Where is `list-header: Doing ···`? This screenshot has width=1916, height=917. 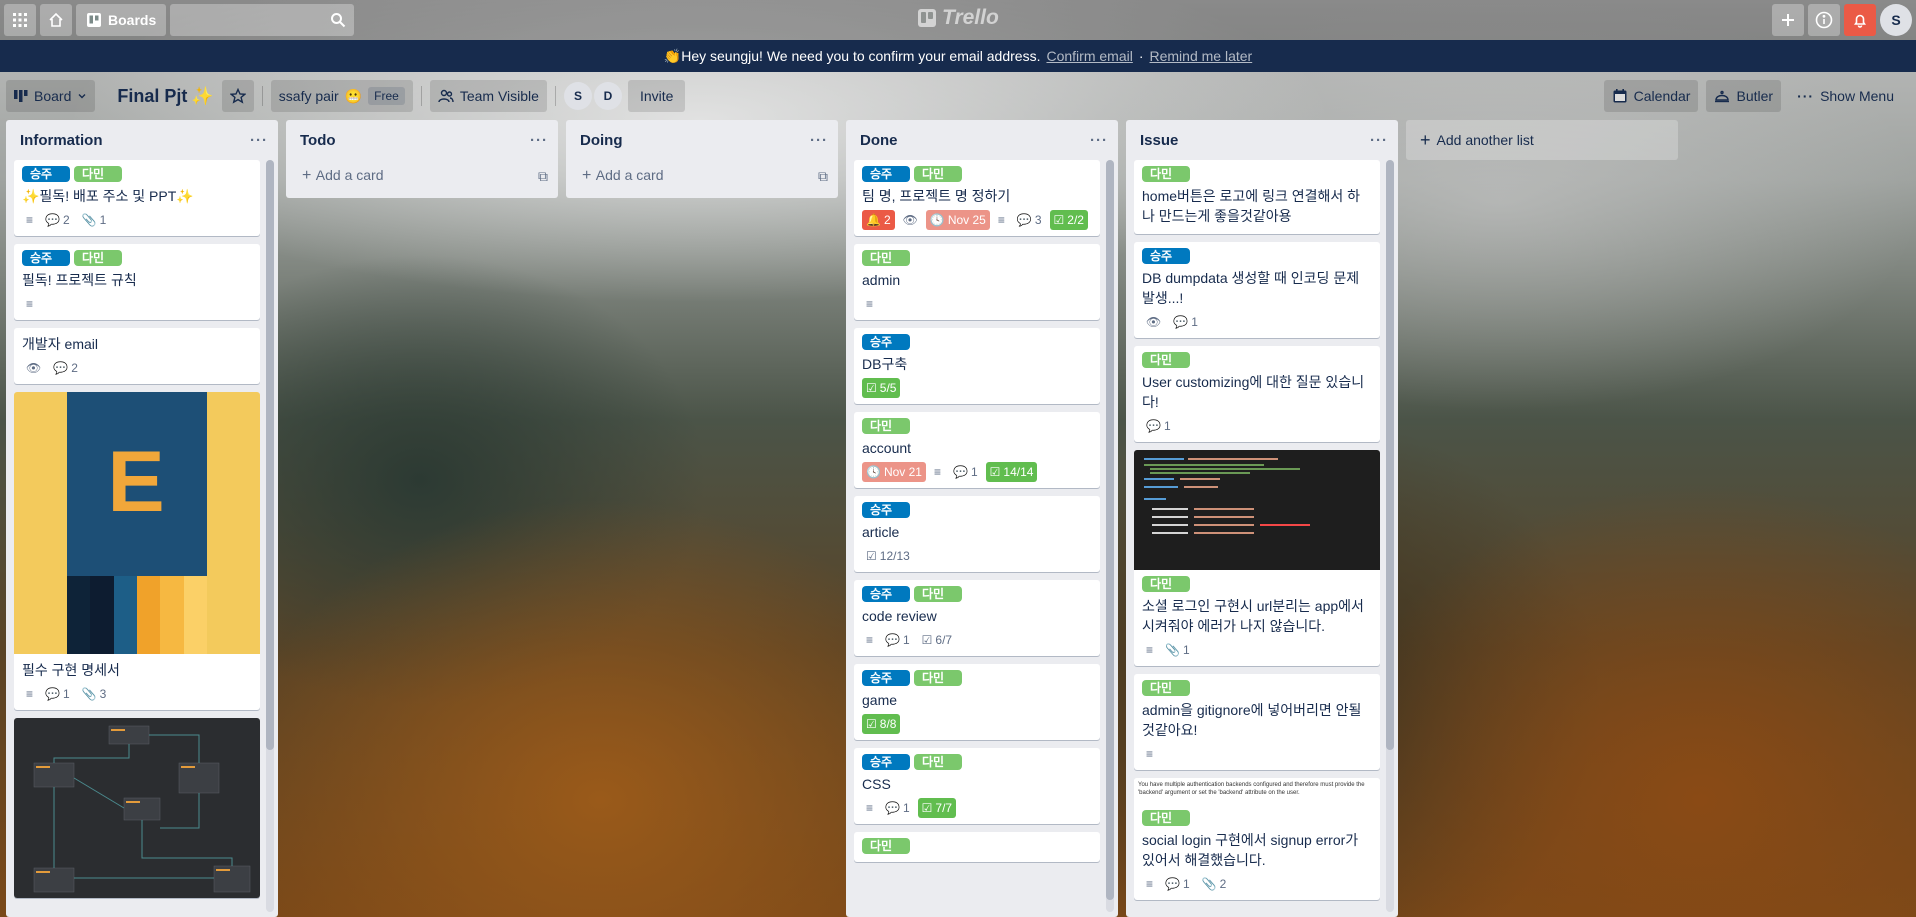
list-header: Doing ··· is located at coordinates (702, 140).